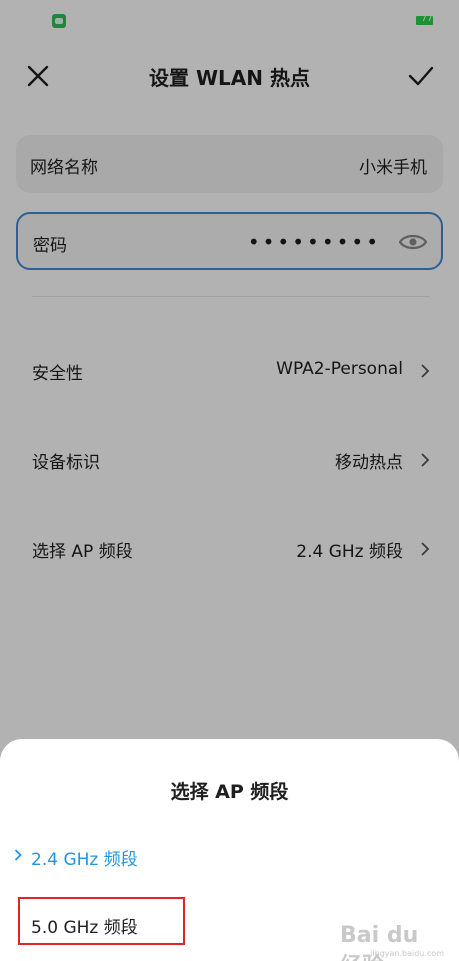 Image resolution: width=459 pixels, height=961 pixels. I want to click on option-2-4ghz: 2.4 GHz 频段, so click(229, 856).